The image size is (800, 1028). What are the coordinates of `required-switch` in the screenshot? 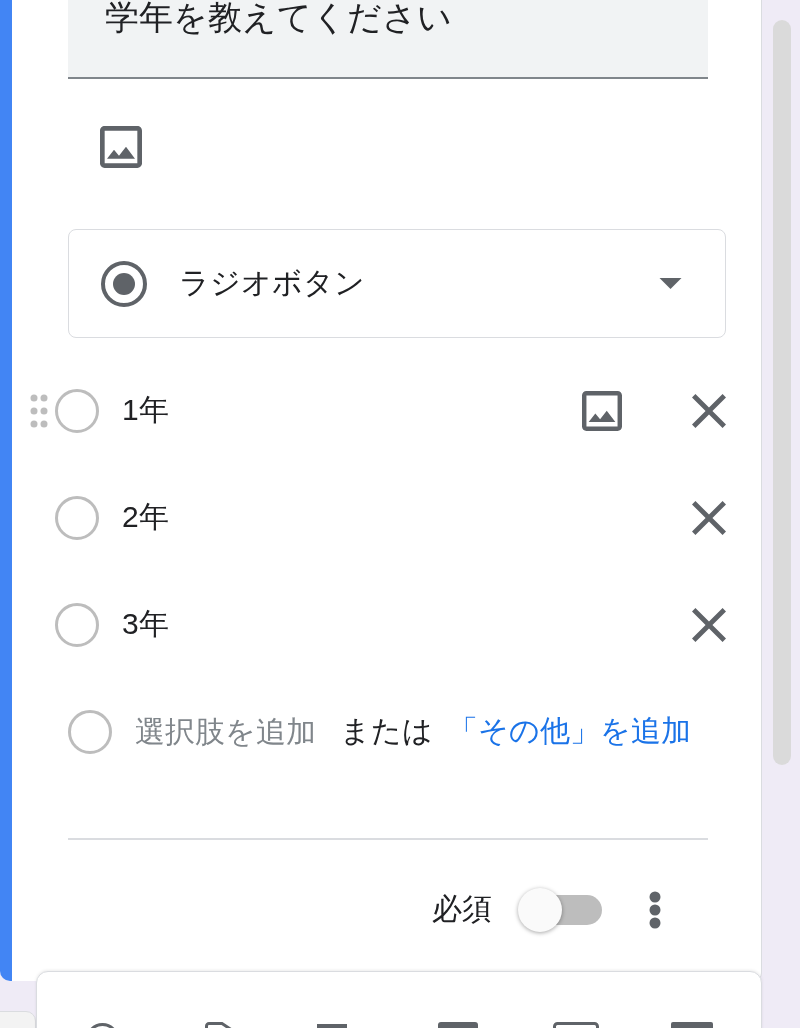 It's located at (560, 909).